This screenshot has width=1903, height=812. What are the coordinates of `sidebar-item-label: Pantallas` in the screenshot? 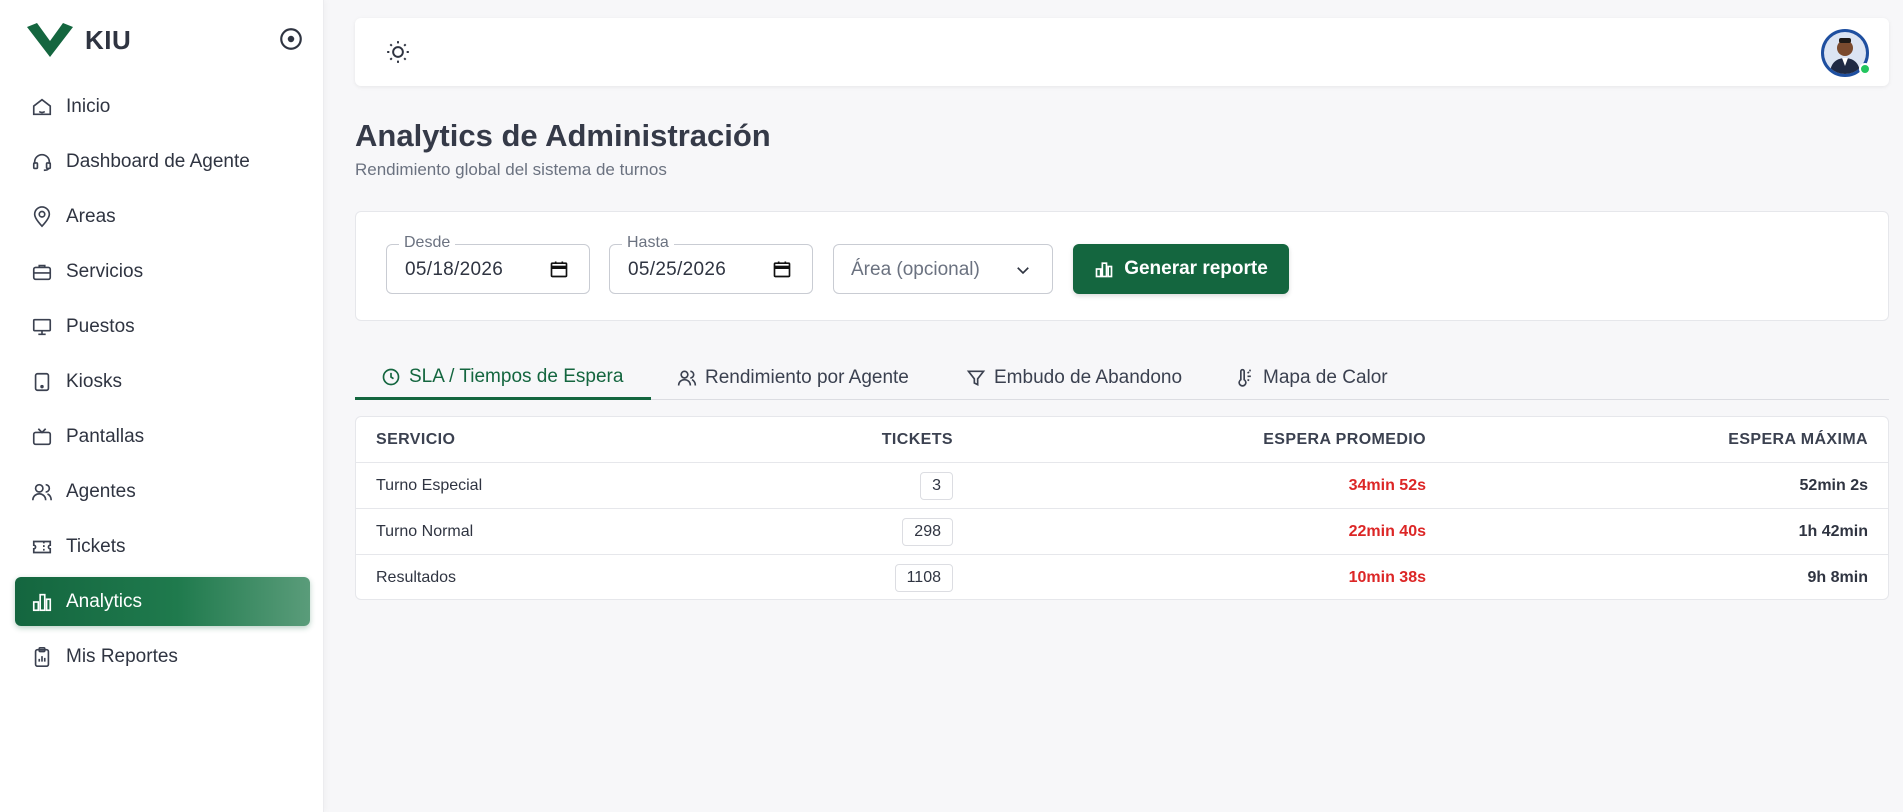 It's located at (105, 436).